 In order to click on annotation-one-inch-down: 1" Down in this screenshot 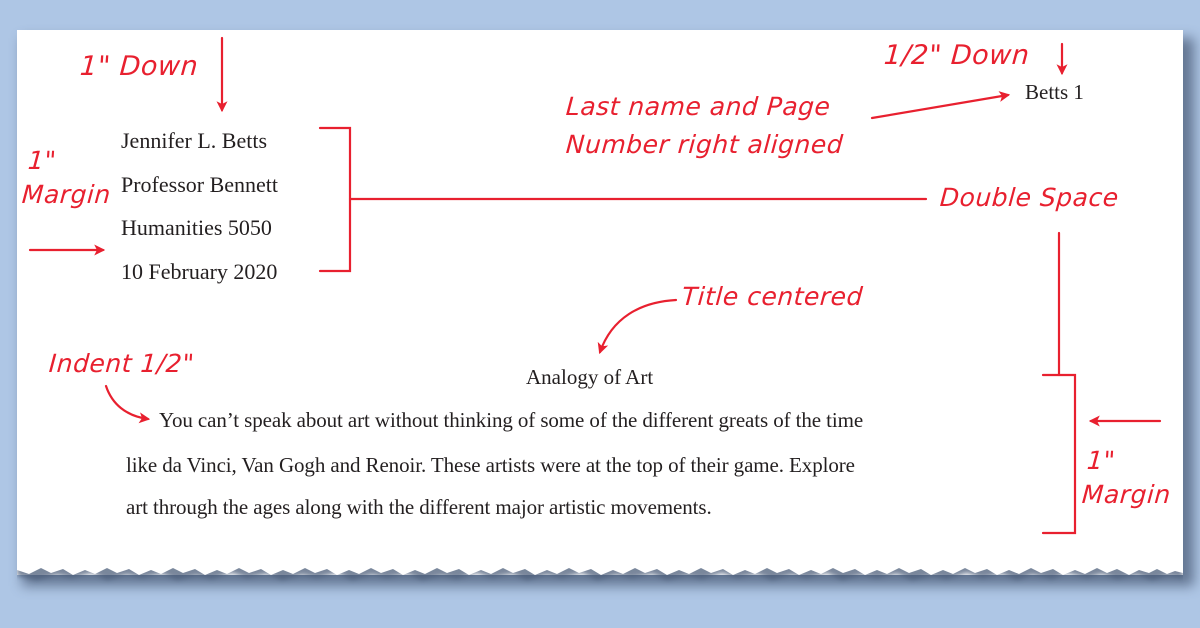, I will do `click(139, 66)`.